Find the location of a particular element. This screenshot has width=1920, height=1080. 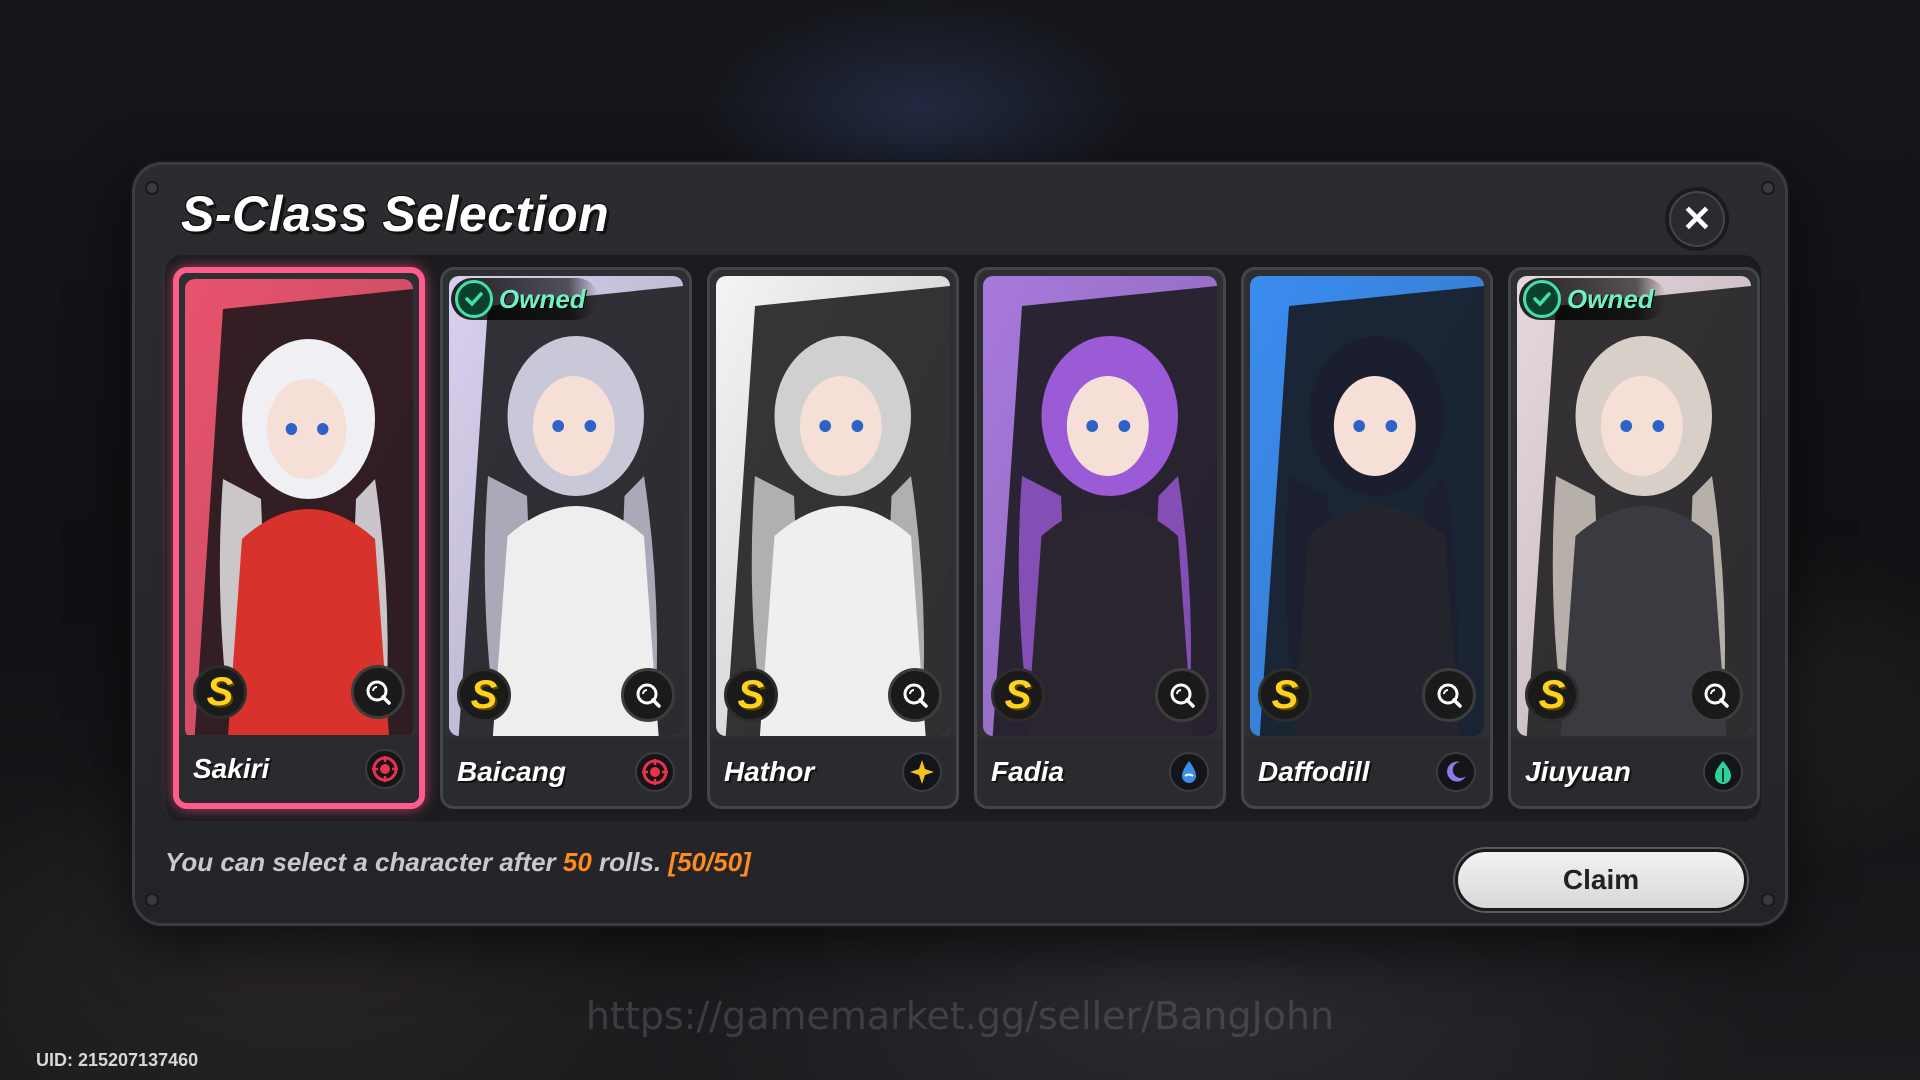

character-card-hathor: S Hathor is located at coordinates (833, 538).